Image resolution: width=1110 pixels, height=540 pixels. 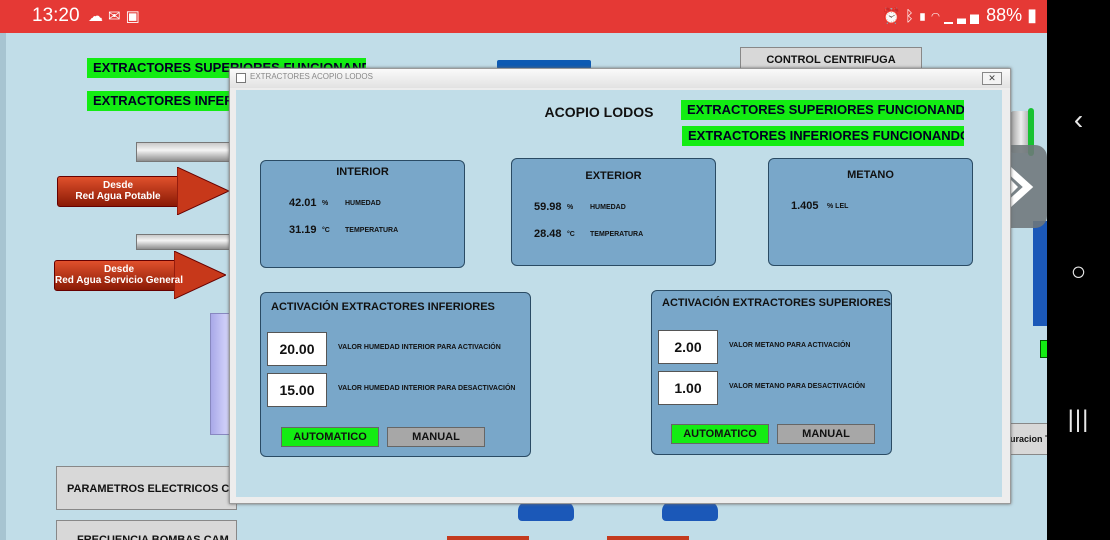 What do you see at coordinates (185, 242) in the screenshot?
I see `pipe-servicio` at bounding box center [185, 242].